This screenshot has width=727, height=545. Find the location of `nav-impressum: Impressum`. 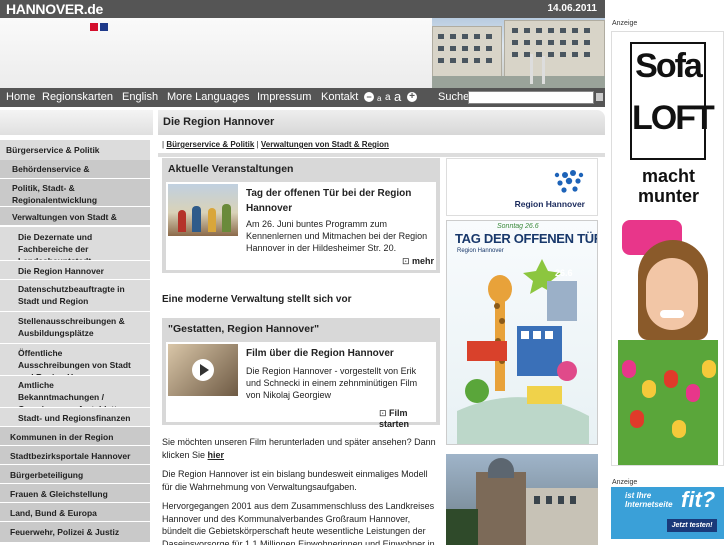

nav-impressum: Impressum is located at coordinates (284, 97).